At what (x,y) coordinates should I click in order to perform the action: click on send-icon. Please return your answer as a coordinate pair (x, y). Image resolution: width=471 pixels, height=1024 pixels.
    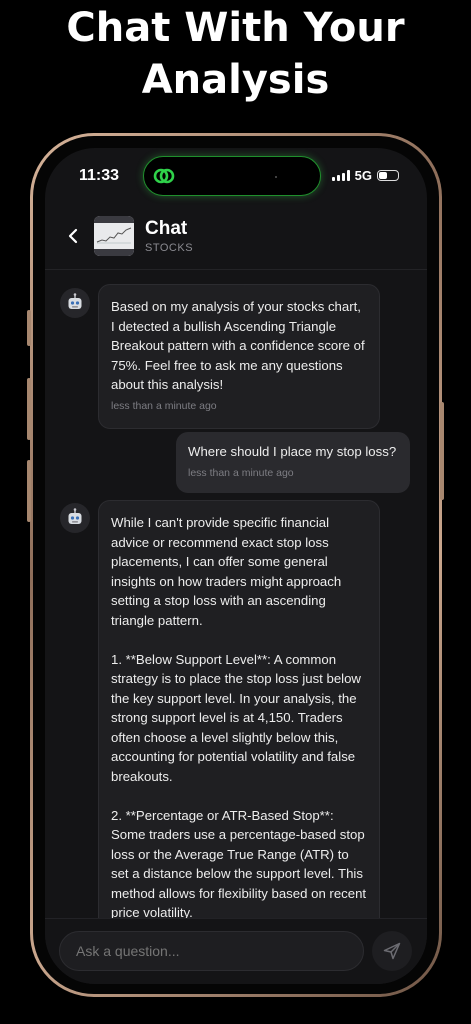
    Looking at the image, I should click on (392, 951).